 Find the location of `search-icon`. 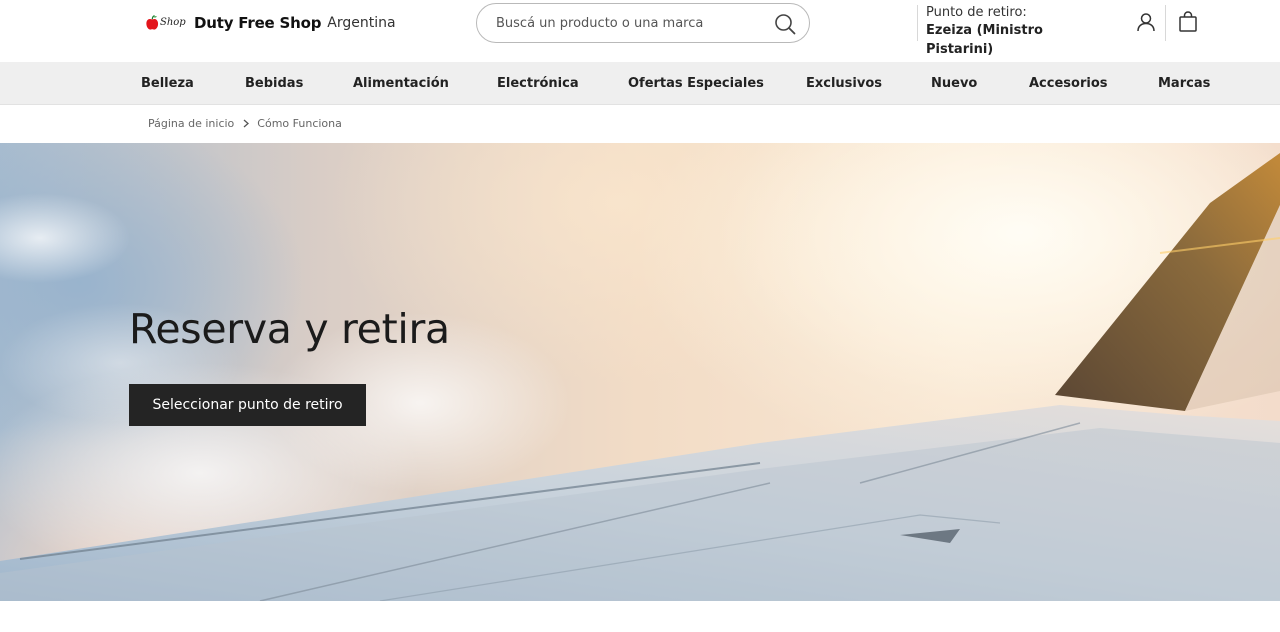

search-icon is located at coordinates (785, 24).